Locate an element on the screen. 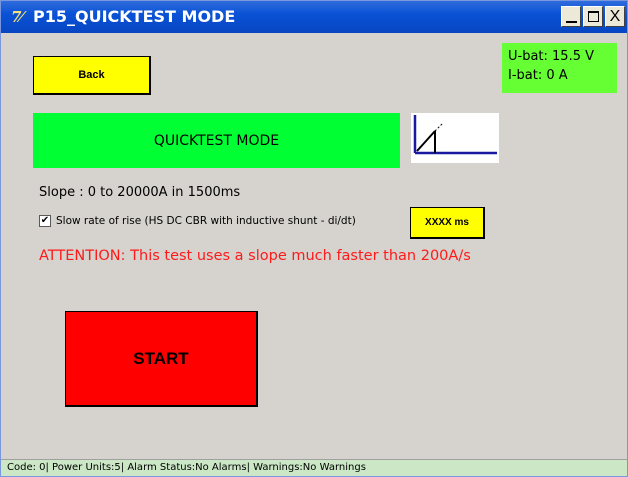 Image resolution: width=628 pixels, height=477 pixels. minimize-icon is located at coordinates (571, 21).